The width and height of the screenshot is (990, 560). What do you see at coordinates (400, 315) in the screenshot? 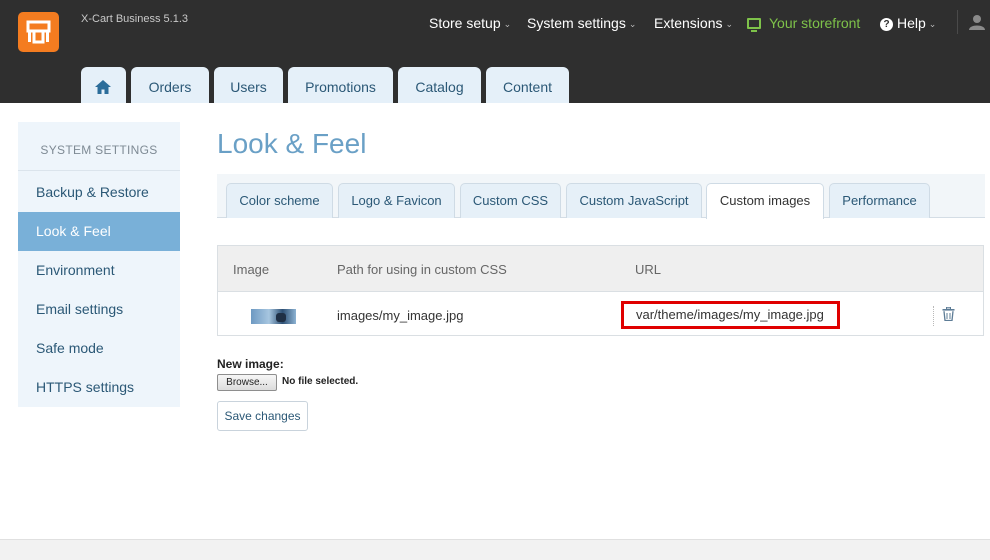
I see `image-path: images/my_image.jpg` at bounding box center [400, 315].